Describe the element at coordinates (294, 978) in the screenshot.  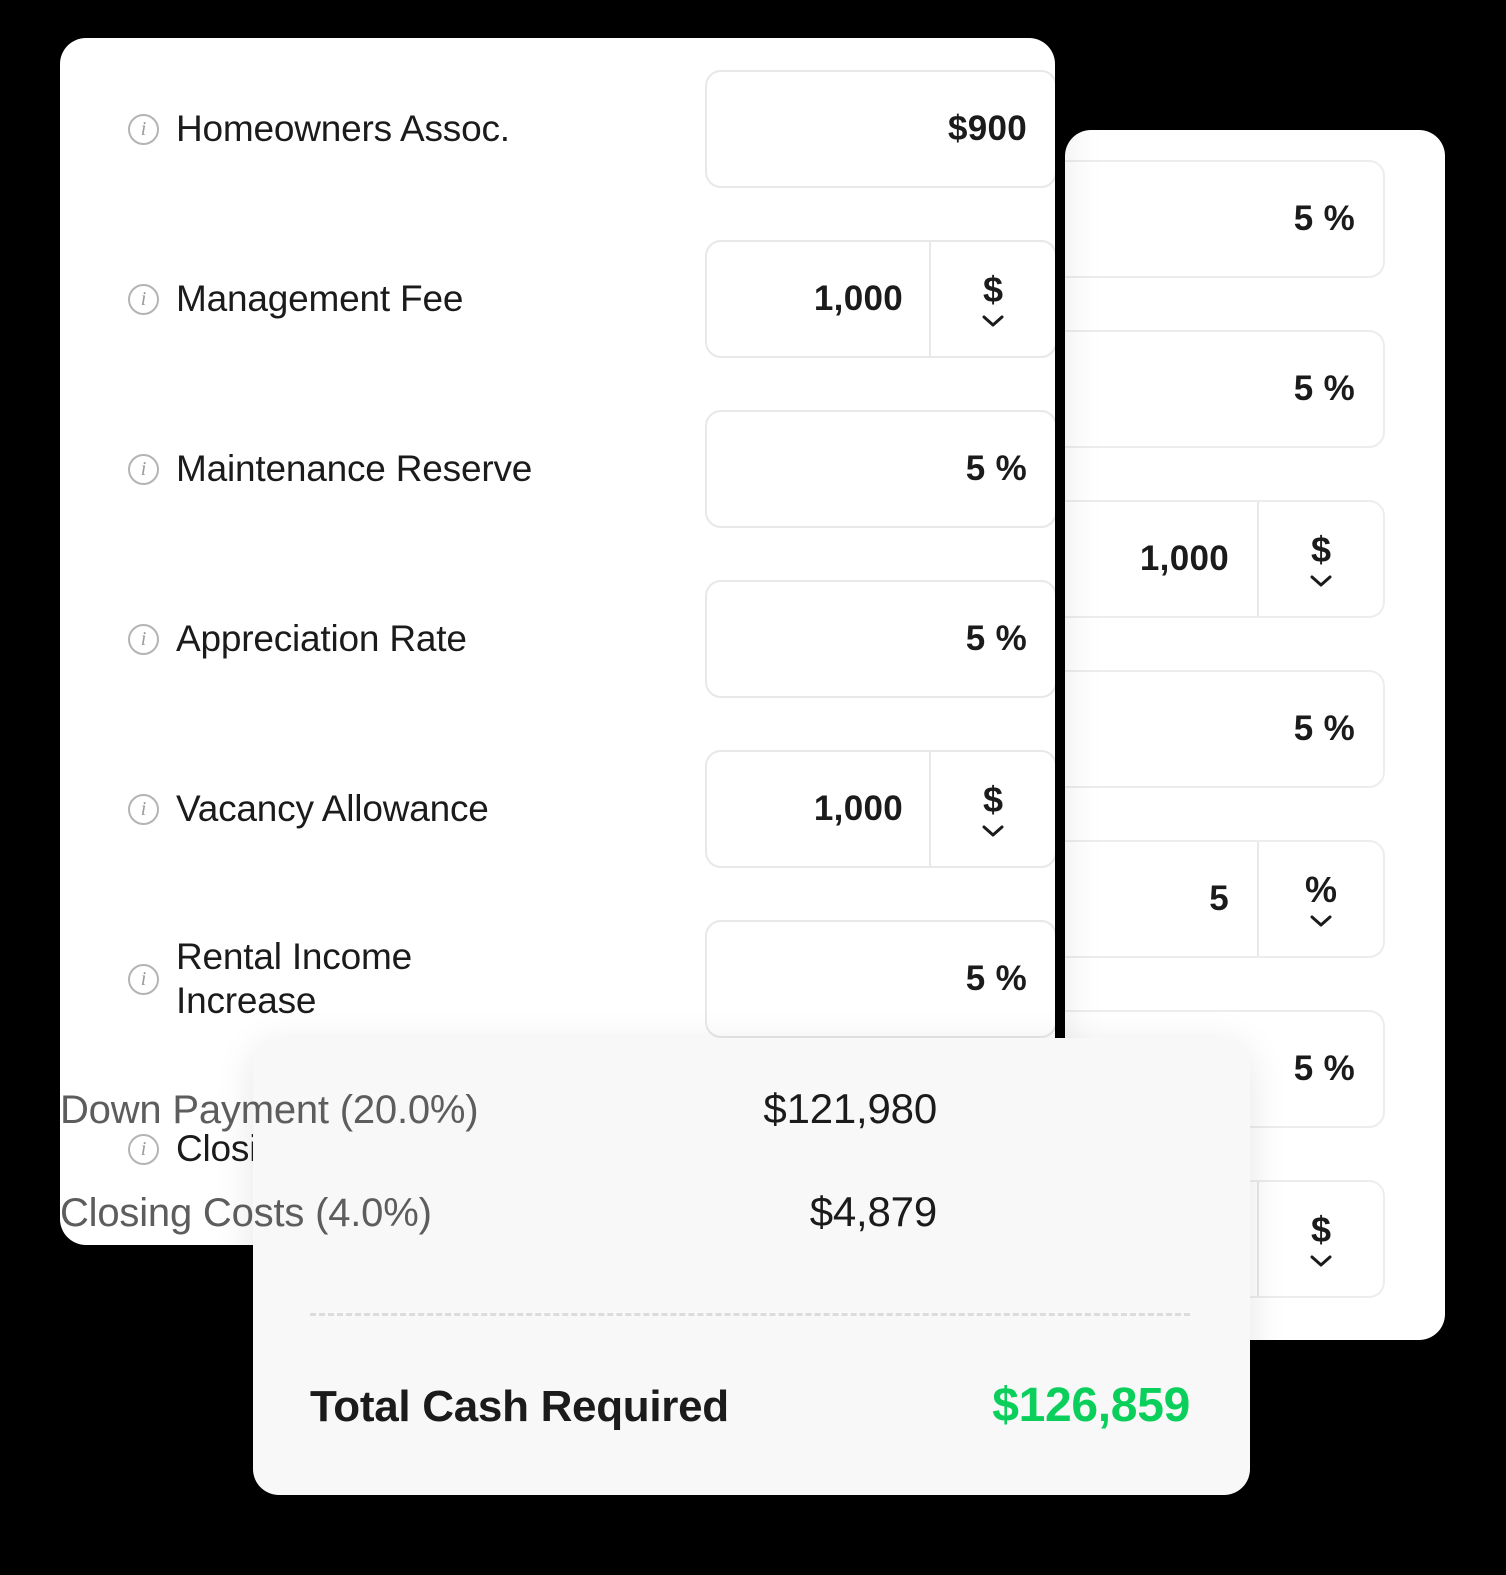
I see `field-label: Rental Income Increase` at that location.